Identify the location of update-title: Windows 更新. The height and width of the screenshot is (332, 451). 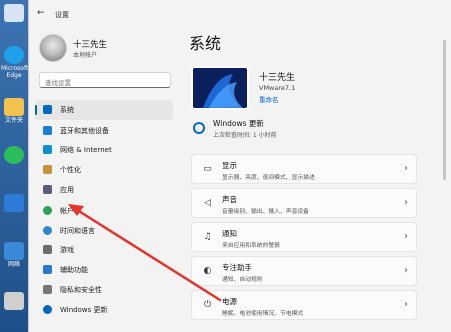
(238, 123).